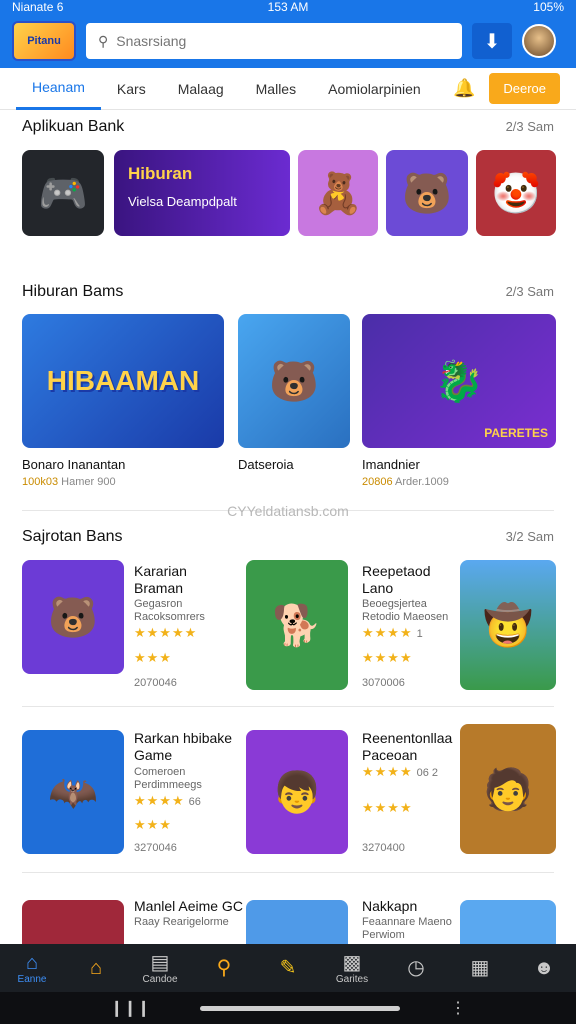 Image resolution: width=576 pixels, height=1024 pixels. I want to click on rating-value: 66, so click(194, 802).